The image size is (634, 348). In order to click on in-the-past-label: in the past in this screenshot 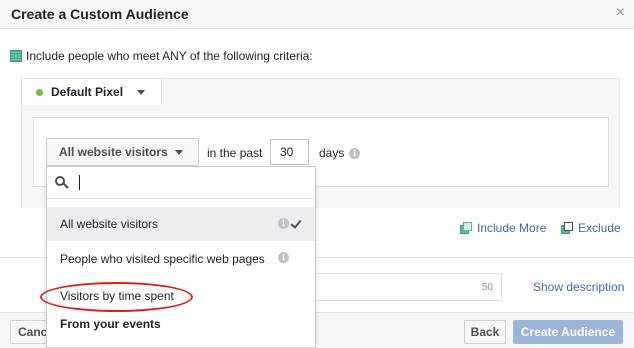, I will do `click(235, 153)`.